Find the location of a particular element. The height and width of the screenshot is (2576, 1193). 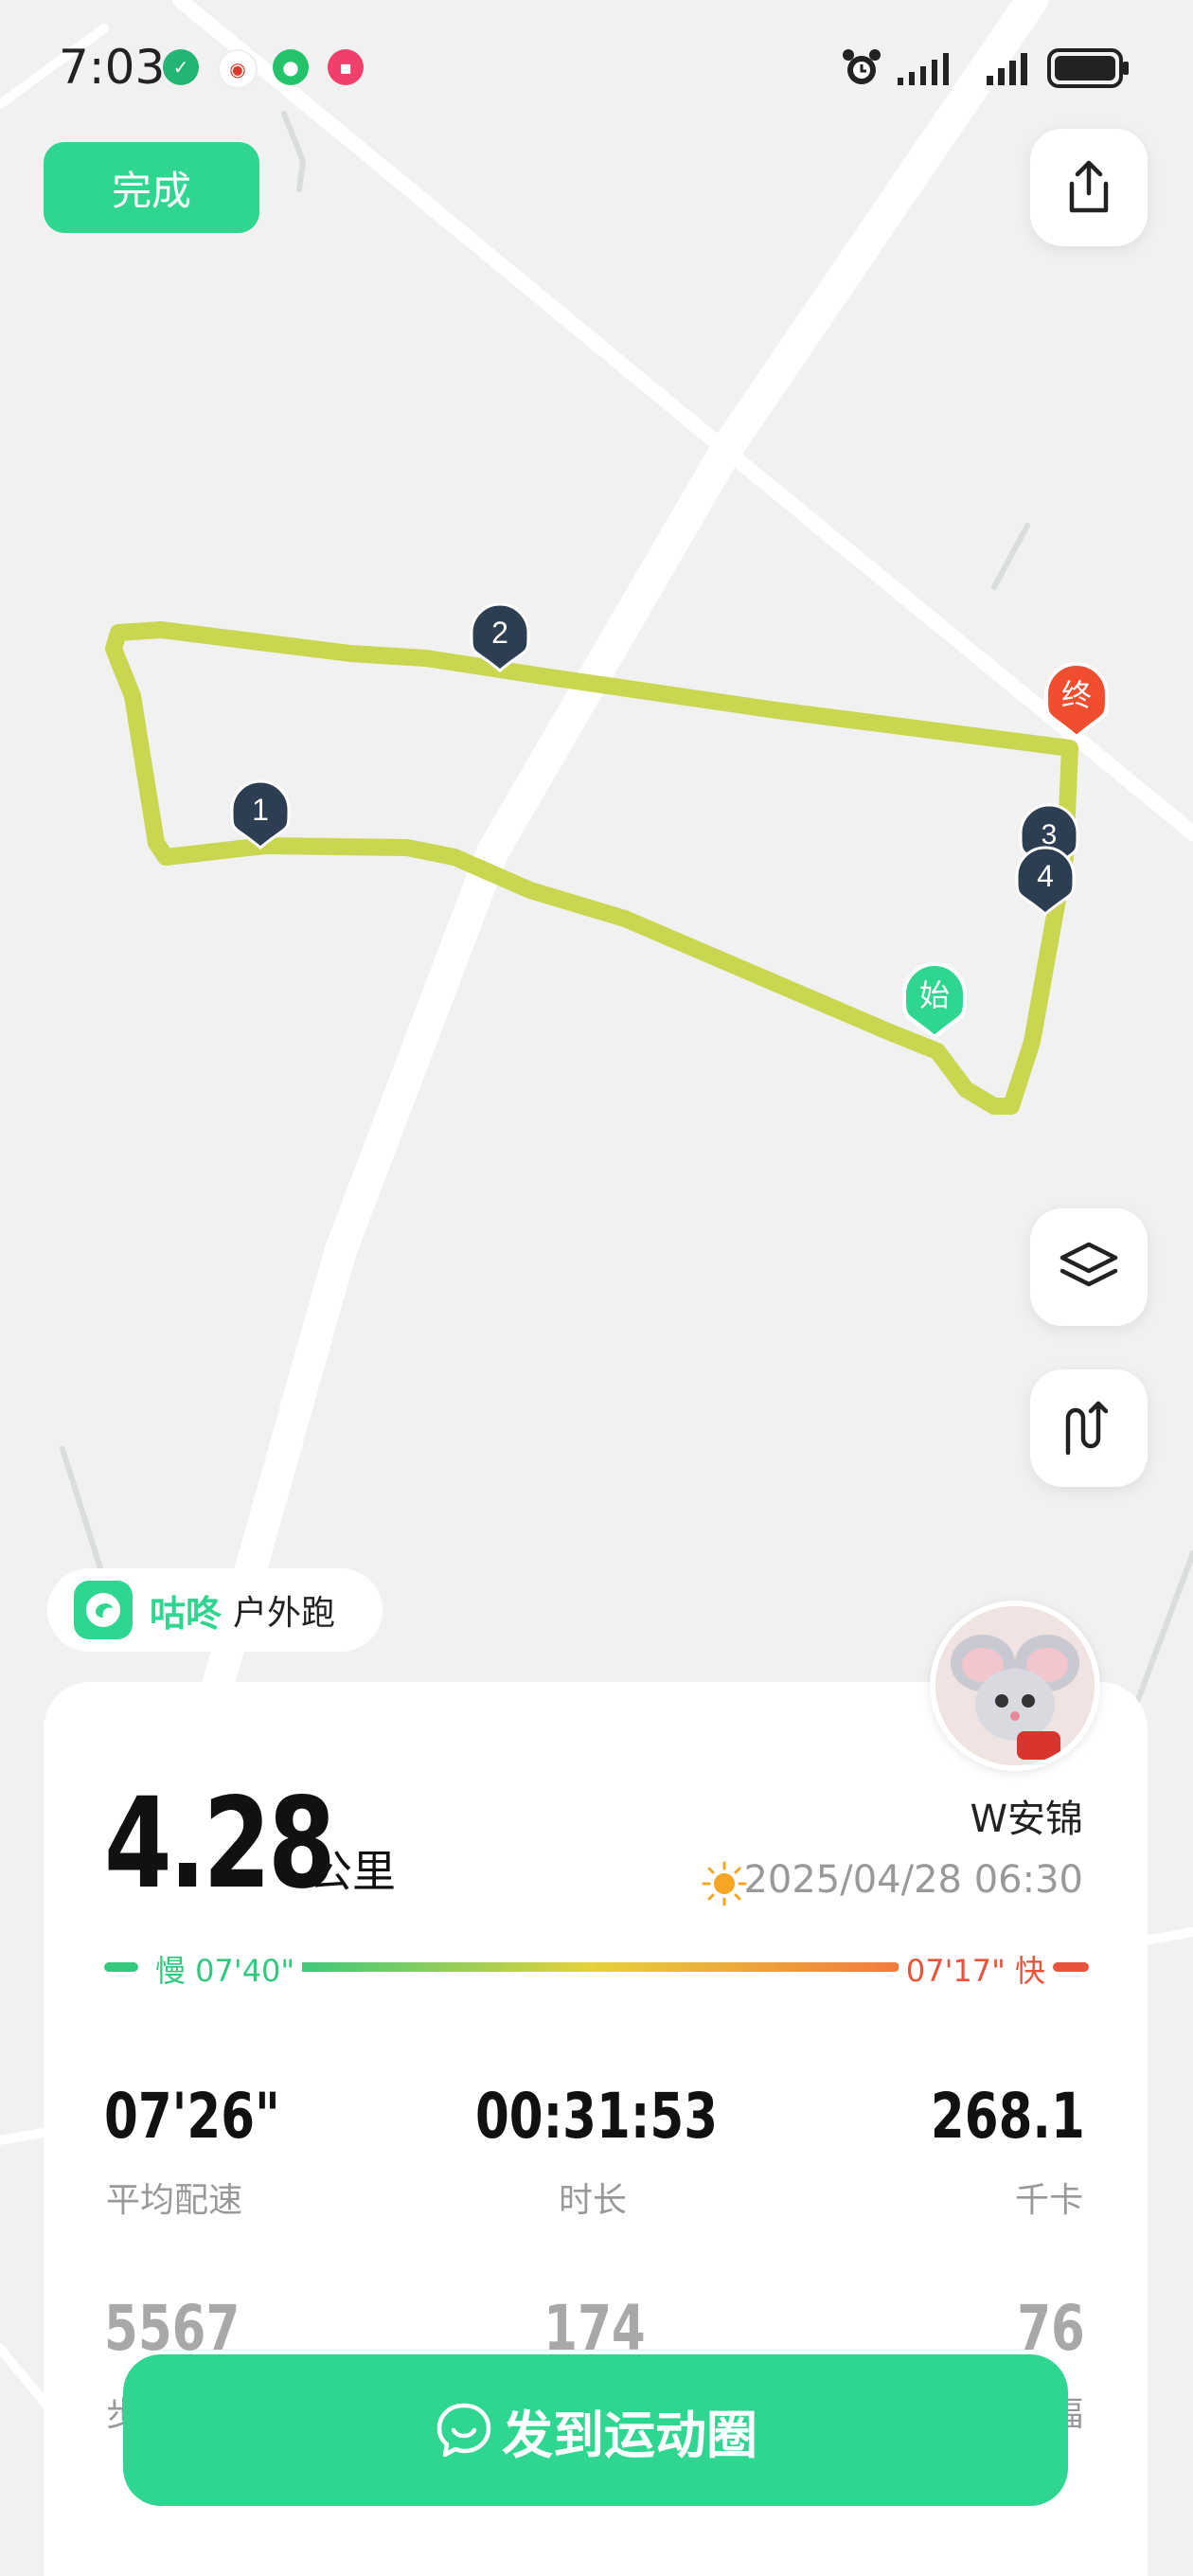

map-layers-button is located at coordinates (1089, 1267).